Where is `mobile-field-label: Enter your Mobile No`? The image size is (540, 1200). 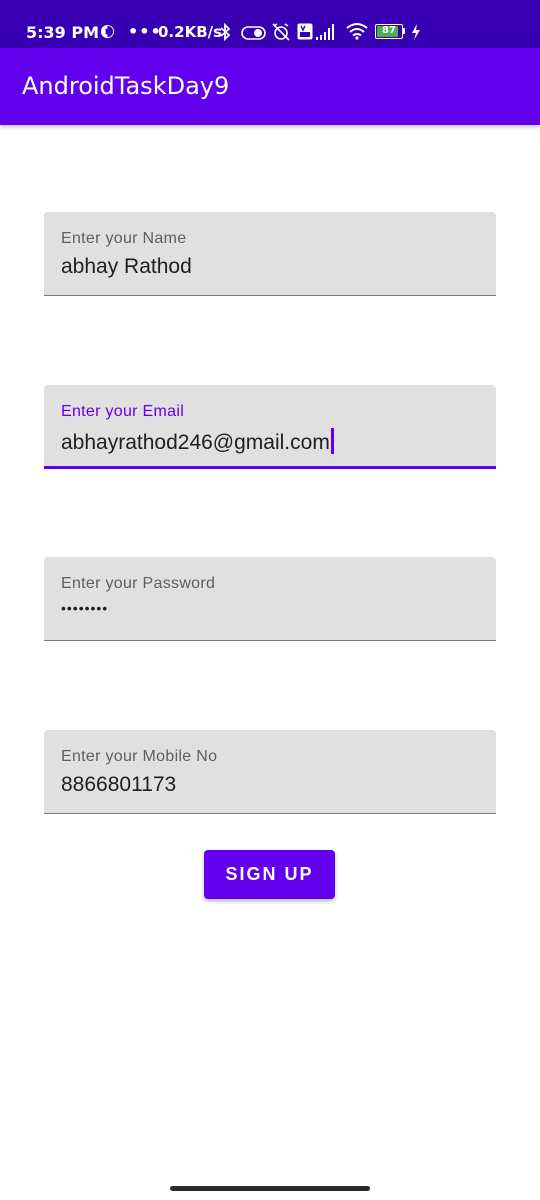 mobile-field-label: Enter your Mobile No is located at coordinates (139, 756).